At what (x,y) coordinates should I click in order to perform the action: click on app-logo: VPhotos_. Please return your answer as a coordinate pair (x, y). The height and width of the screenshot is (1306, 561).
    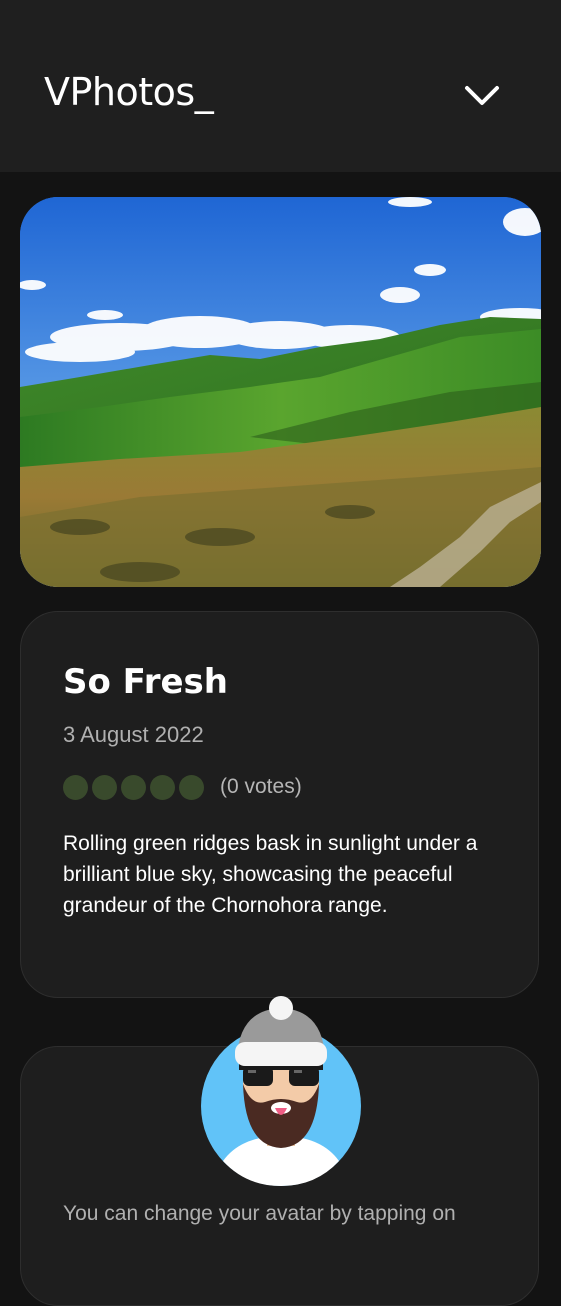
    Looking at the image, I should click on (129, 92).